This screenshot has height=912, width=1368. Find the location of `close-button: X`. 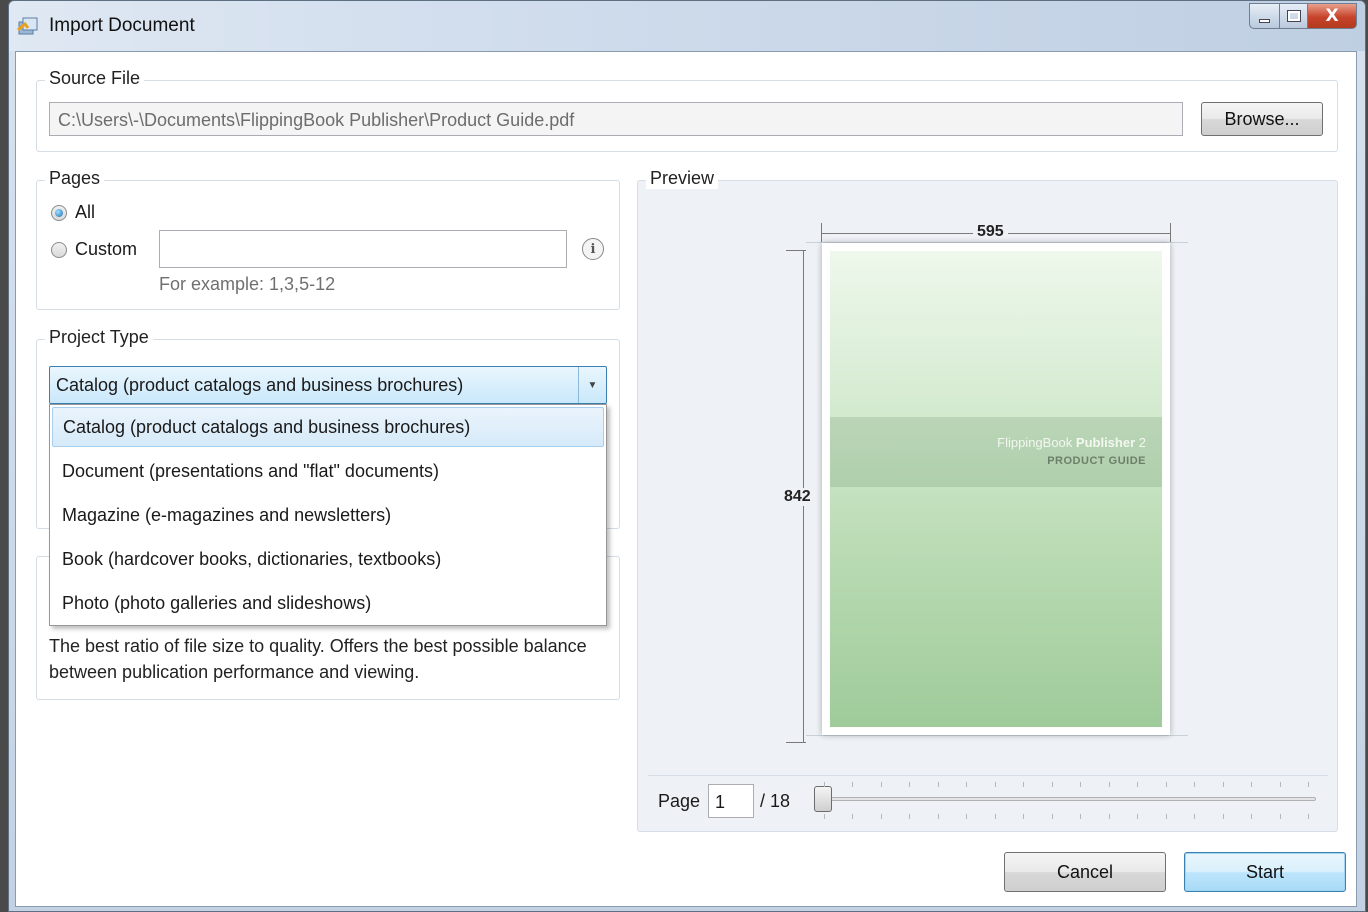

close-button: X is located at coordinates (1332, 16).